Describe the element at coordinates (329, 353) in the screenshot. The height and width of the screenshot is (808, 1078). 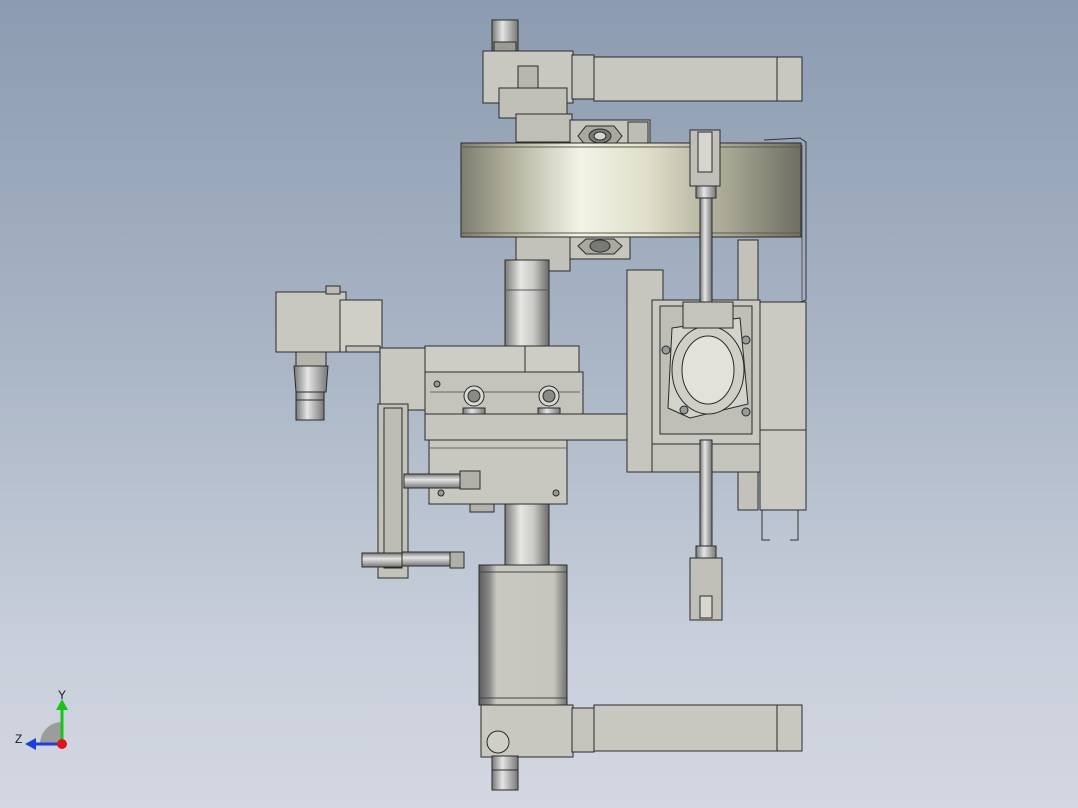
I see `solenoid-valve` at that location.